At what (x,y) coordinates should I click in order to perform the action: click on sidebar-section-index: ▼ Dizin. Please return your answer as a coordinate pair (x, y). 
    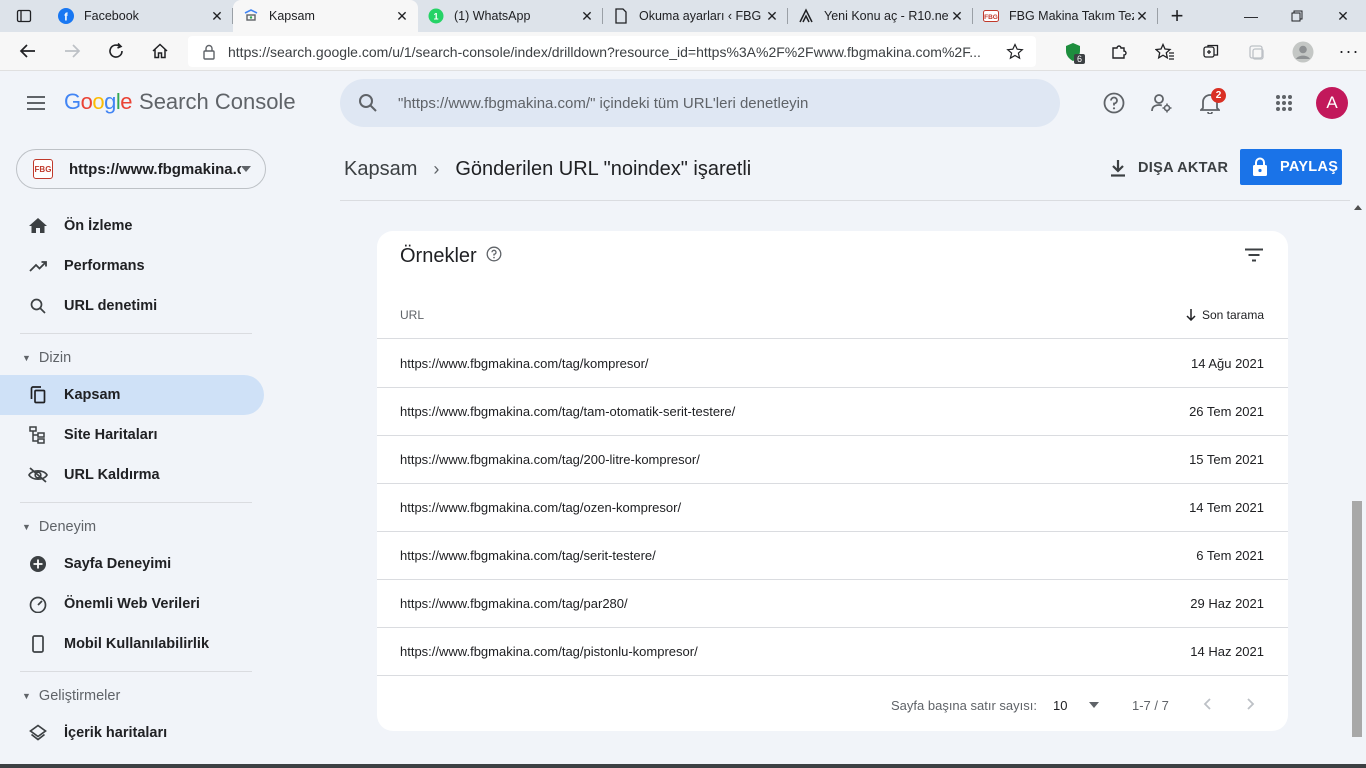
    Looking at the image, I should click on (135, 358).